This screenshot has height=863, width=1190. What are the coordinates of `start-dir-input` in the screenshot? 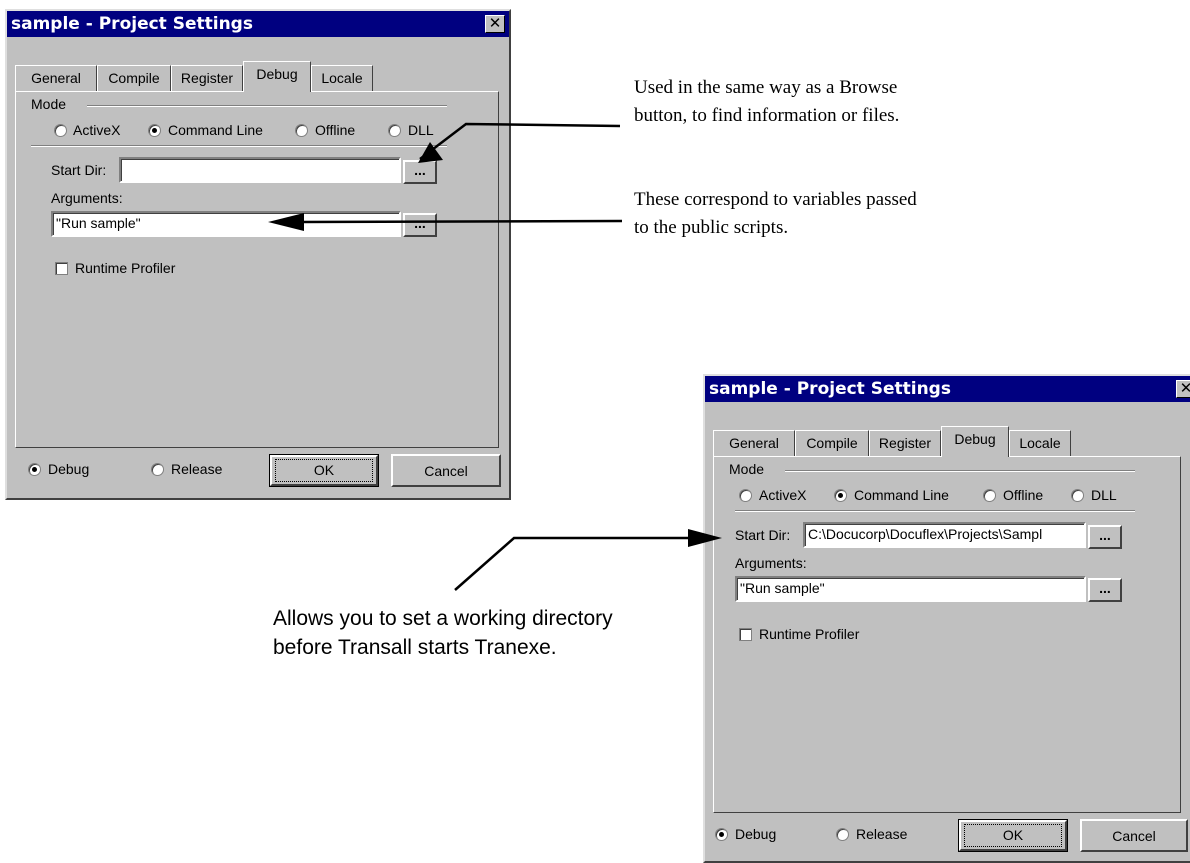 It's located at (260, 170).